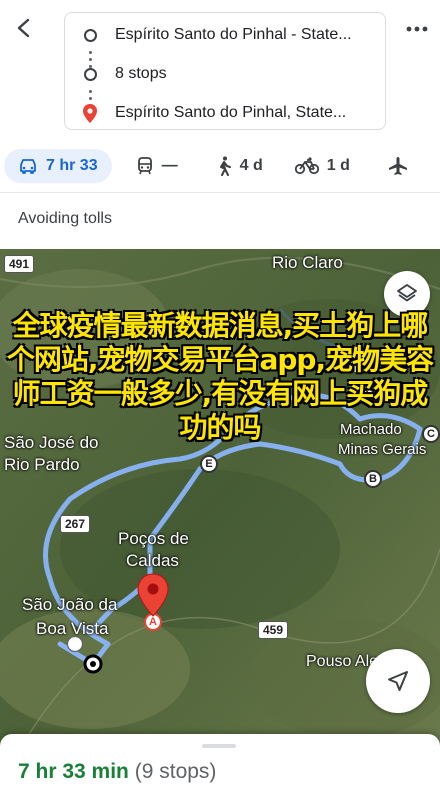 Image resolution: width=440 pixels, height=796 pixels. I want to click on total-duration: 7 hr 33 min, so click(73, 771).